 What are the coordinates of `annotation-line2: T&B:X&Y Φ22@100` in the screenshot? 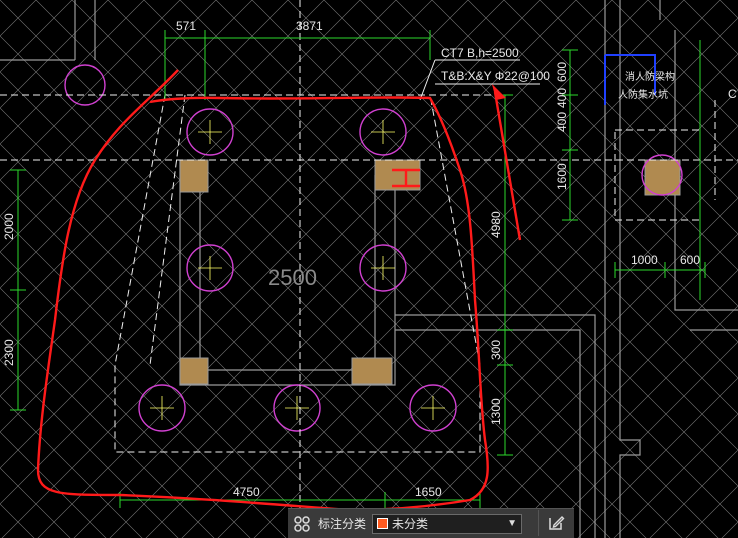 It's located at (495, 76).